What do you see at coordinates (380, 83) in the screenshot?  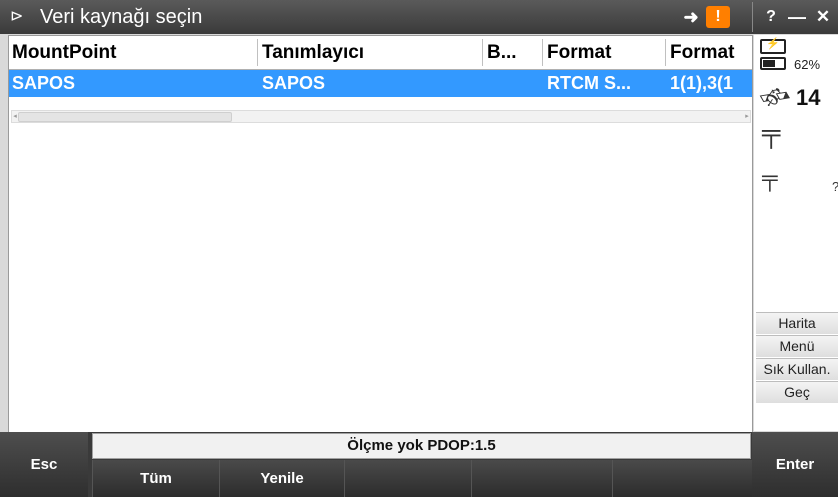 I see `table-row: SAPOS SAPOS RTCM S... 1(1),3(1` at bounding box center [380, 83].